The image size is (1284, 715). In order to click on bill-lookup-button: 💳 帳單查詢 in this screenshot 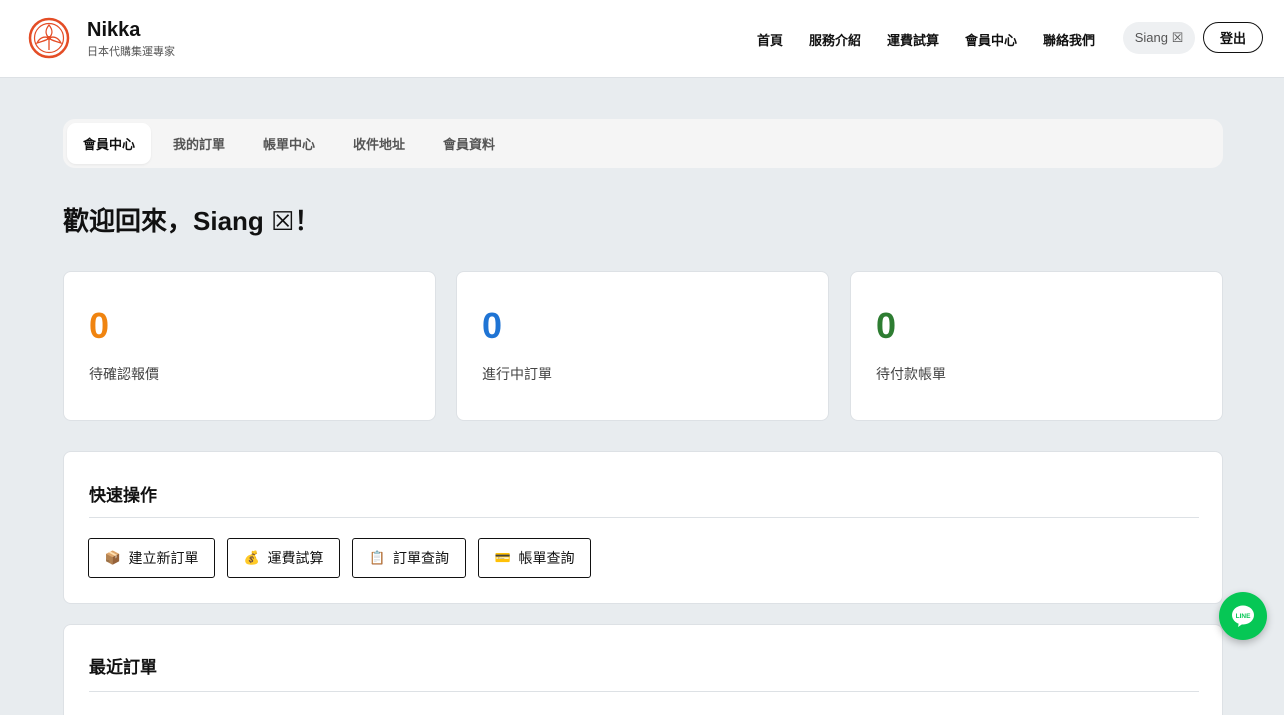, I will do `click(534, 558)`.